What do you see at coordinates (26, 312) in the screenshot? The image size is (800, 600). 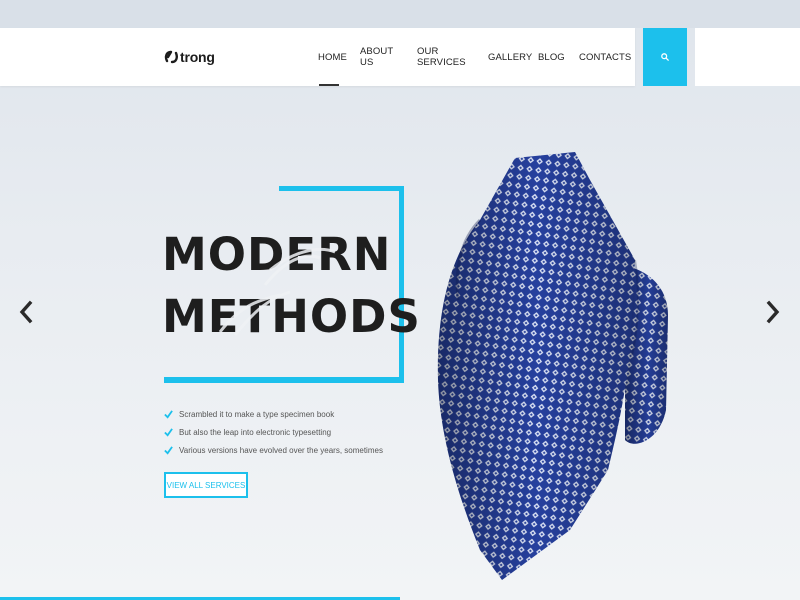 I see `chevron-left-icon` at bounding box center [26, 312].